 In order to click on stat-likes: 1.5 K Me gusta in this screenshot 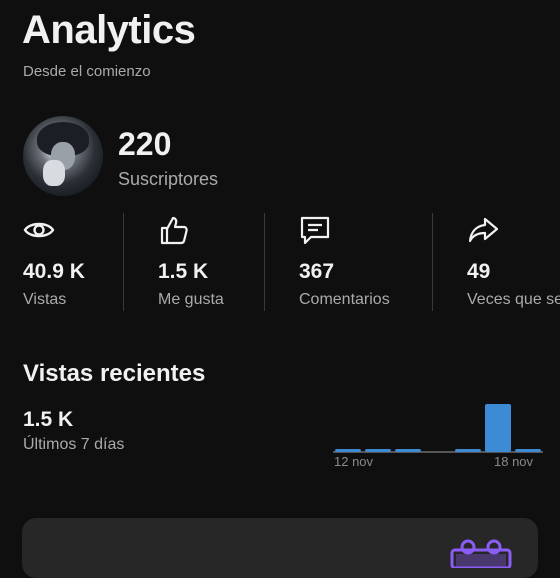, I will do `click(191, 261)`.